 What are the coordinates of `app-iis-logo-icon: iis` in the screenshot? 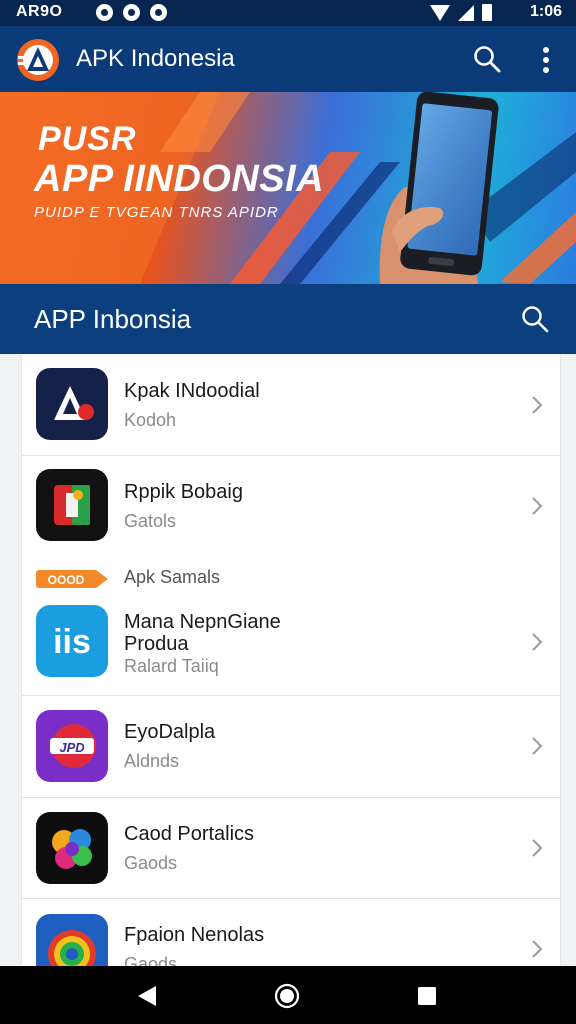 It's located at (72, 642).